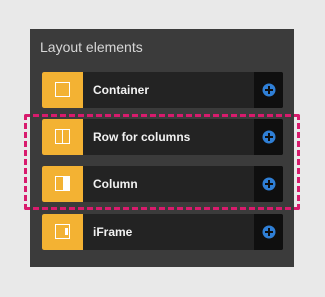 The height and width of the screenshot is (297, 325). What do you see at coordinates (121, 90) in the screenshot?
I see `layout-item-label: Container` at bounding box center [121, 90].